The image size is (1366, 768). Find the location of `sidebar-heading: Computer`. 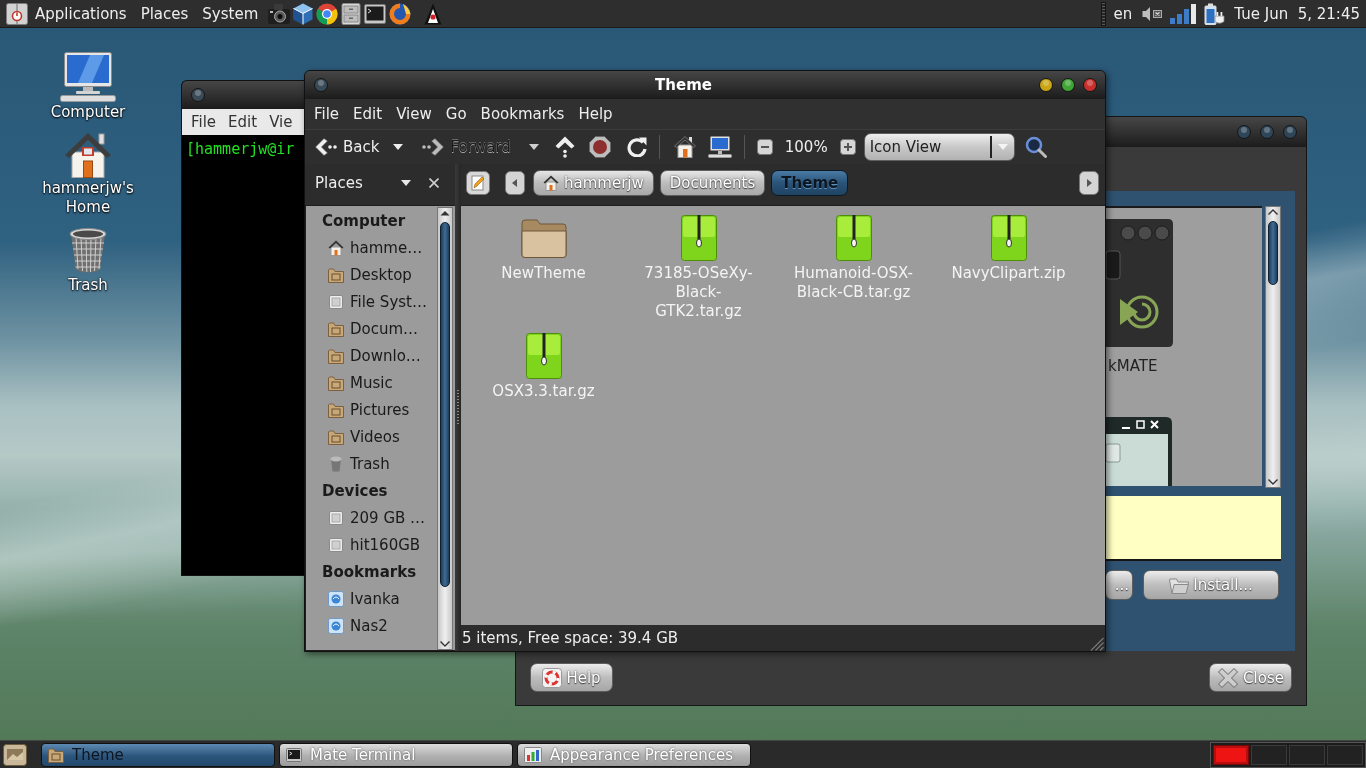

sidebar-heading: Computer is located at coordinates (364, 221).